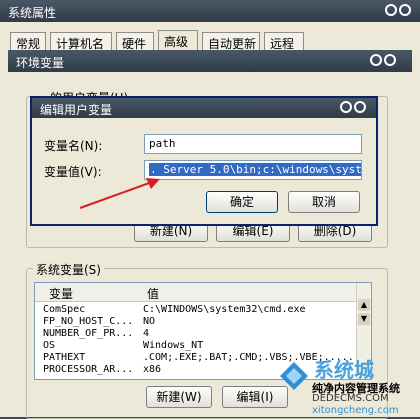 This screenshot has width=420, height=419. Describe the element at coordinates (73, 146) in the screenshot. I see `variable-name-label: 变量名(N):` at that location.